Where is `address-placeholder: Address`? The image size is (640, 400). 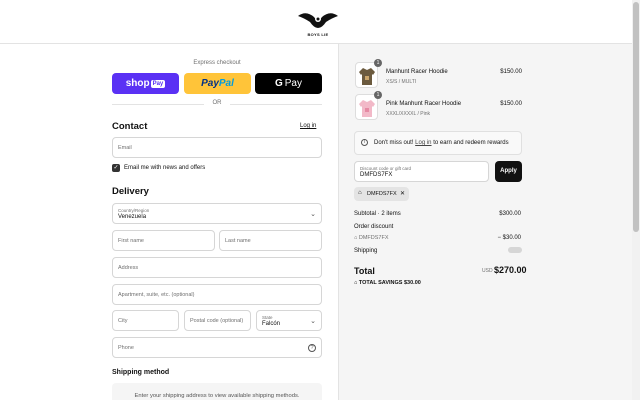 address-placeholder: Address is located at coordinates (128, 268).